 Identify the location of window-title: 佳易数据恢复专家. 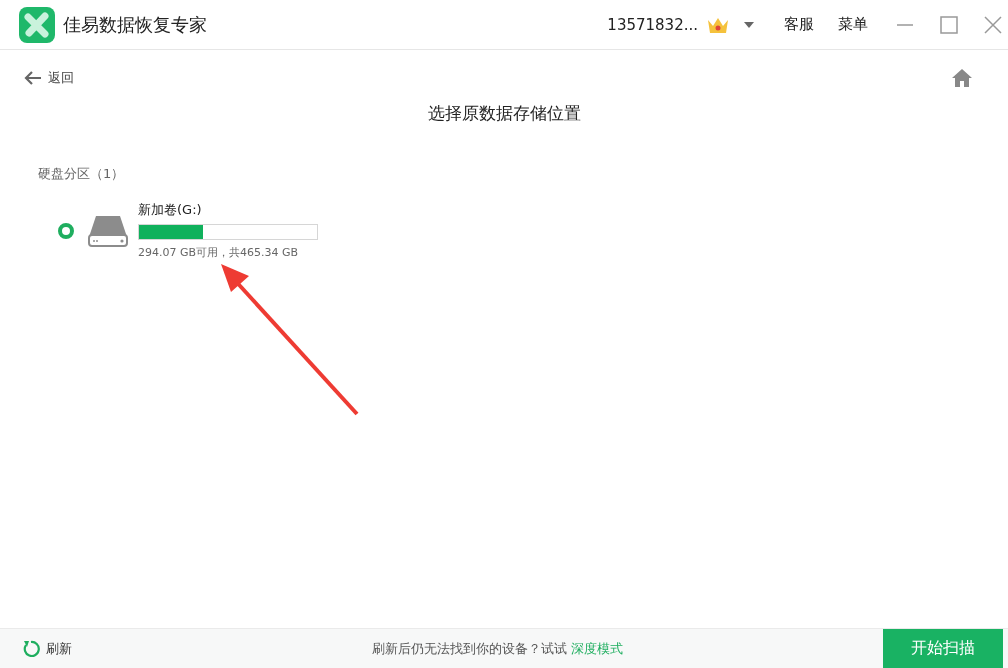
(135, 24).